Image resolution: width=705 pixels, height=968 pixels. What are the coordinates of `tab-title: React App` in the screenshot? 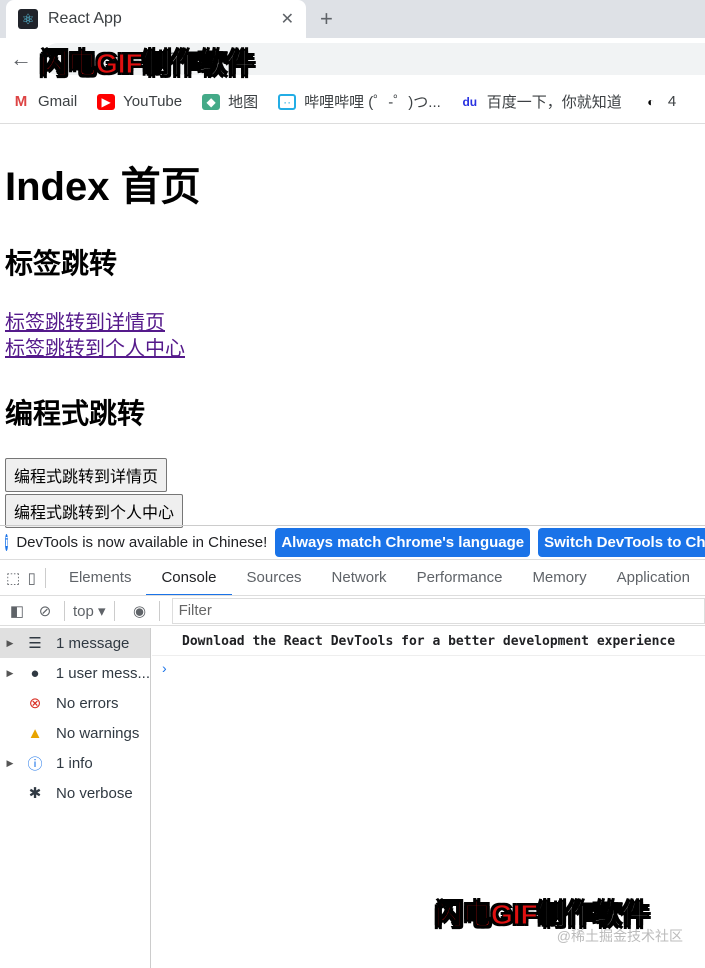 It's located at (85, 18).